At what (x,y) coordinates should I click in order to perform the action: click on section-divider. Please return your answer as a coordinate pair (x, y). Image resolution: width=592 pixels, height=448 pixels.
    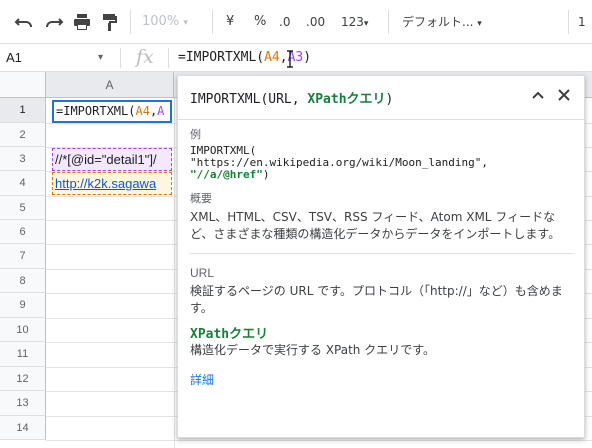
    Looking at the image, I should click on (382, 253).